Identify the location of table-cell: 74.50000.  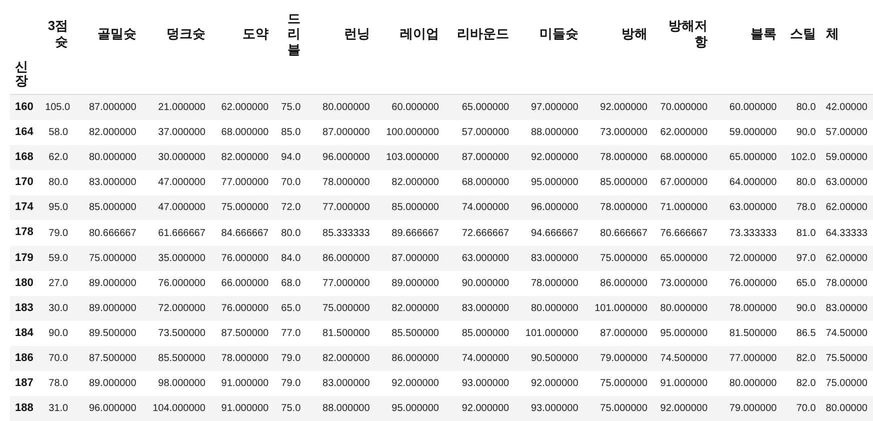
(847, 333).